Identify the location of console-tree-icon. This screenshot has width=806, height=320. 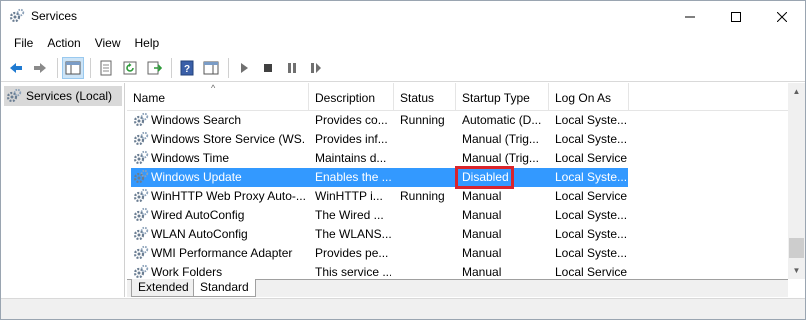
(73, 67).